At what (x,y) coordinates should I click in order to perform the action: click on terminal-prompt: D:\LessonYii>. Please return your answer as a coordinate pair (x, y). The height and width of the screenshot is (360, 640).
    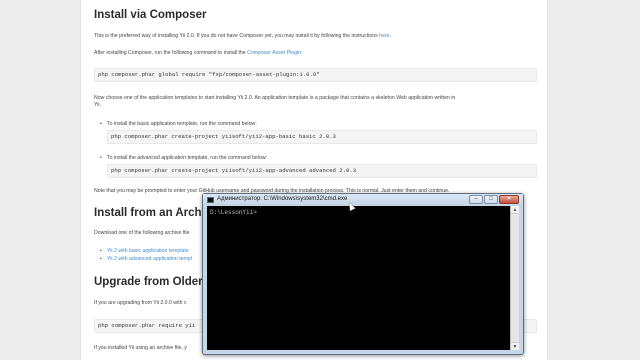
    Looking at the image, I should click on (233, 212).